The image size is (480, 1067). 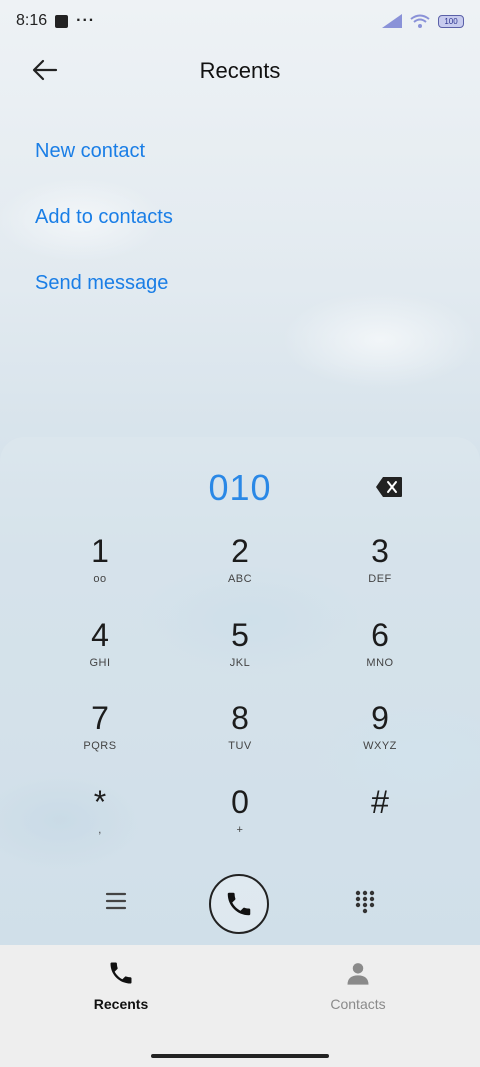 What do you see at coordinates (100, 571) in the screenshot?
I see `dial-key-1: 1 oo` at bounding box center [100, 571].